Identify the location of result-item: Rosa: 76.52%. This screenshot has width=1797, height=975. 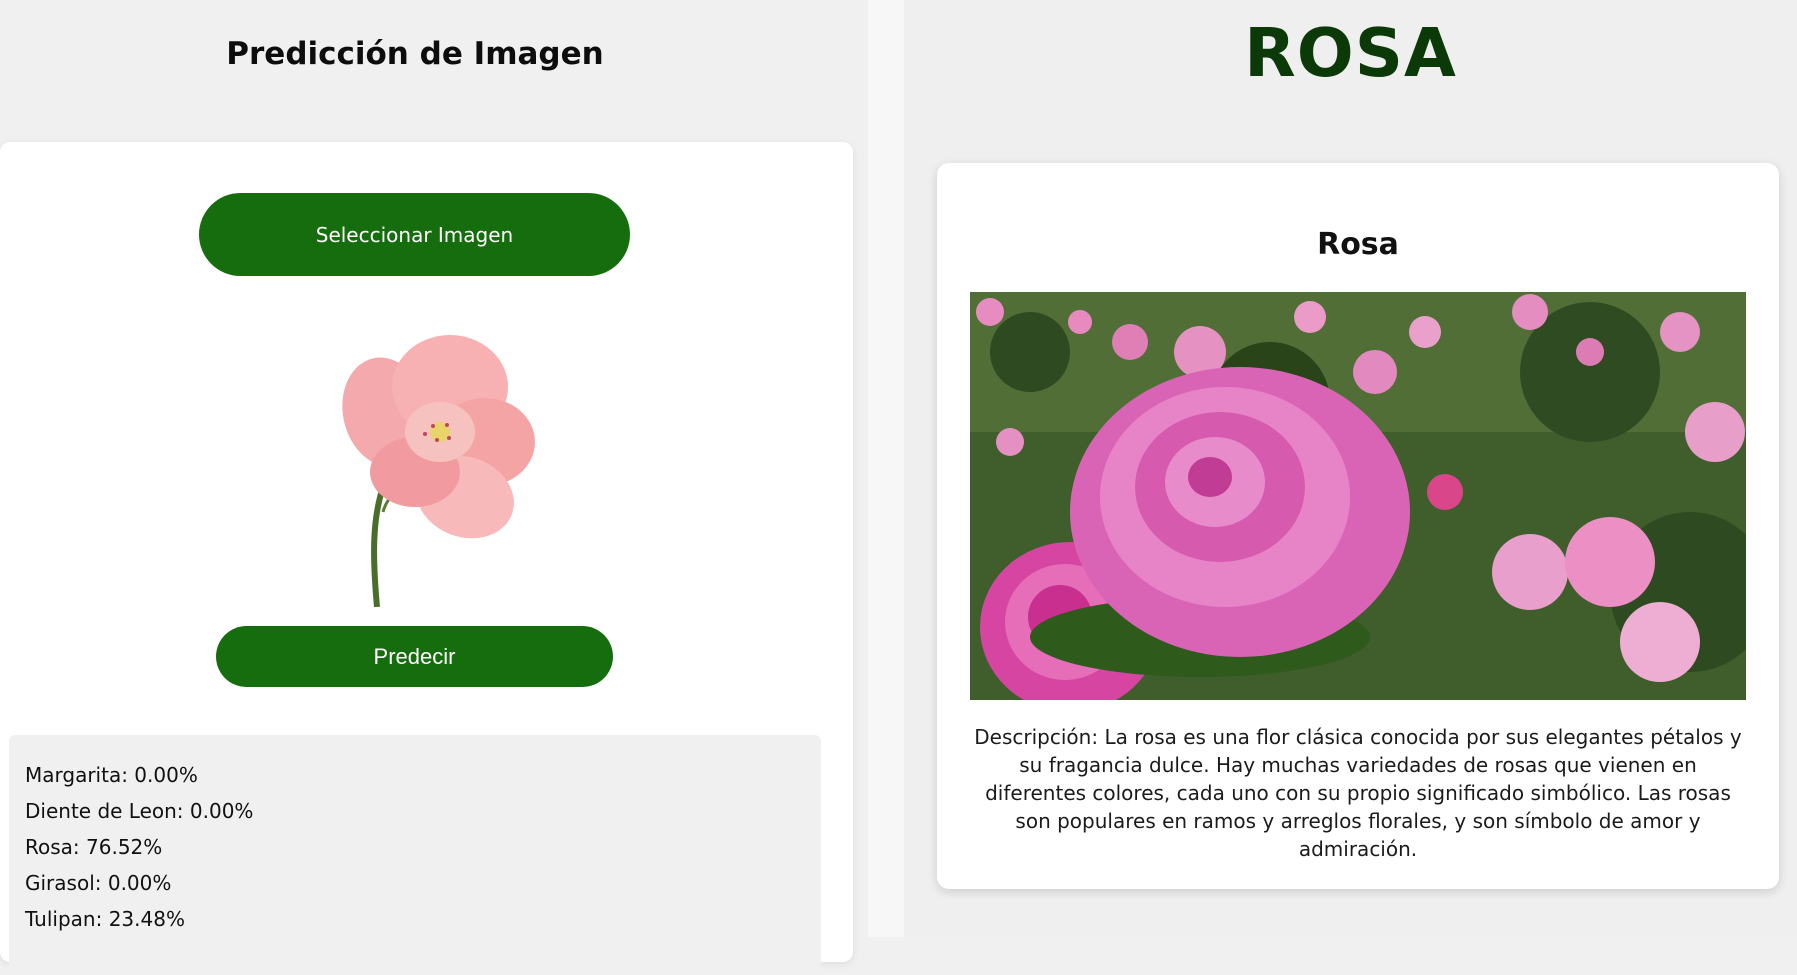
(94, 847).